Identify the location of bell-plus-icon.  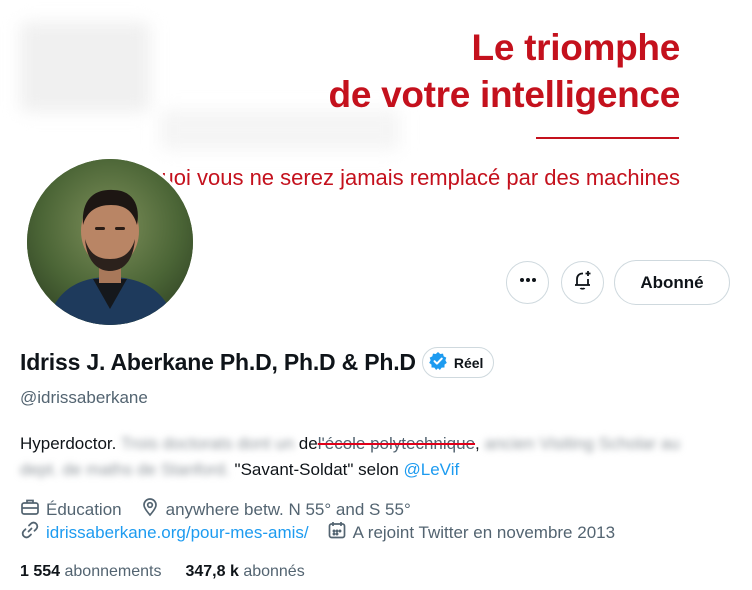
(583, 282).